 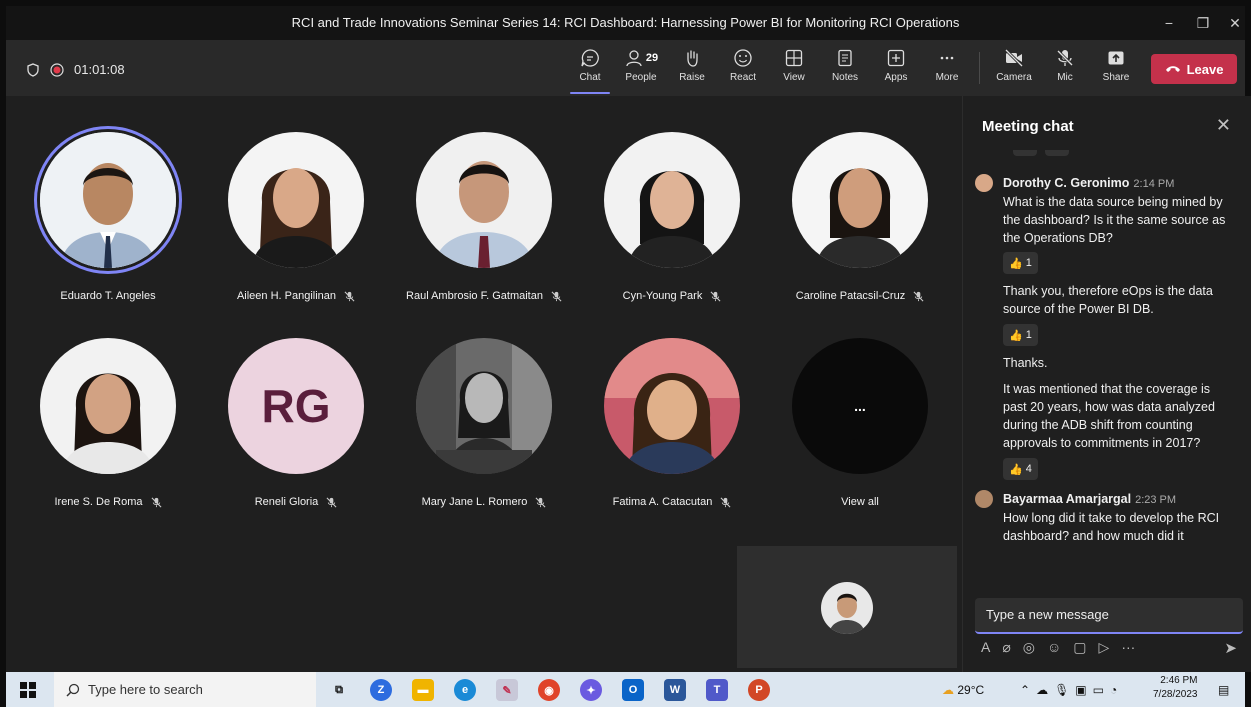 What do you see at coordinates (286, 296) in the screenshot?
I see `participant-name: Aileen H. Pangilinan` at bounding box center [286, 296].